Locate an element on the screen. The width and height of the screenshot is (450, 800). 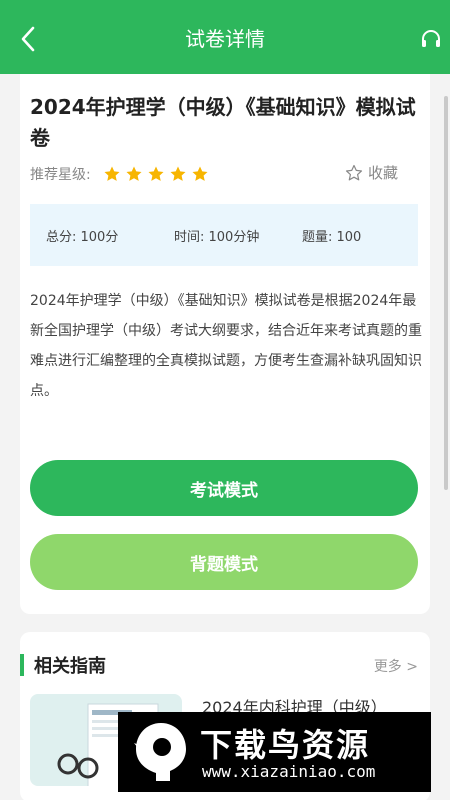
question-count: 题量: 100 is located at coordinates (332, 237).